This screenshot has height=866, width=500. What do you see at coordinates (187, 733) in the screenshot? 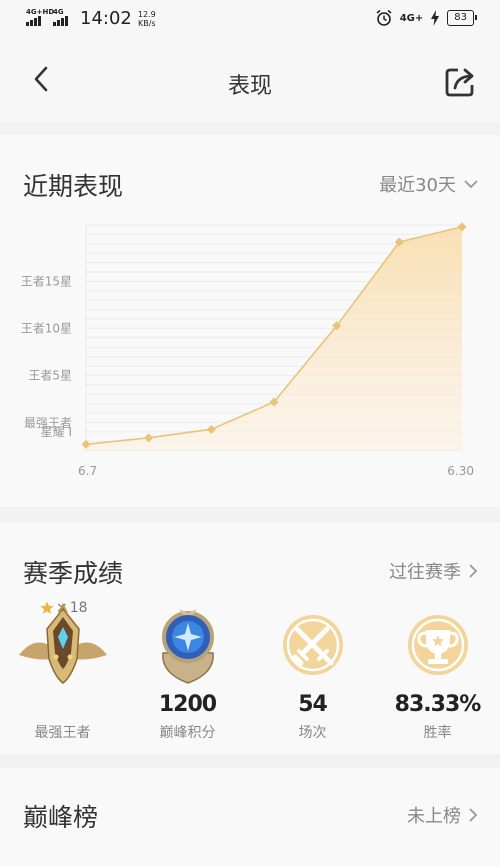
I see `stat-label: 巅峰积分` at bounding box center [187, 733].